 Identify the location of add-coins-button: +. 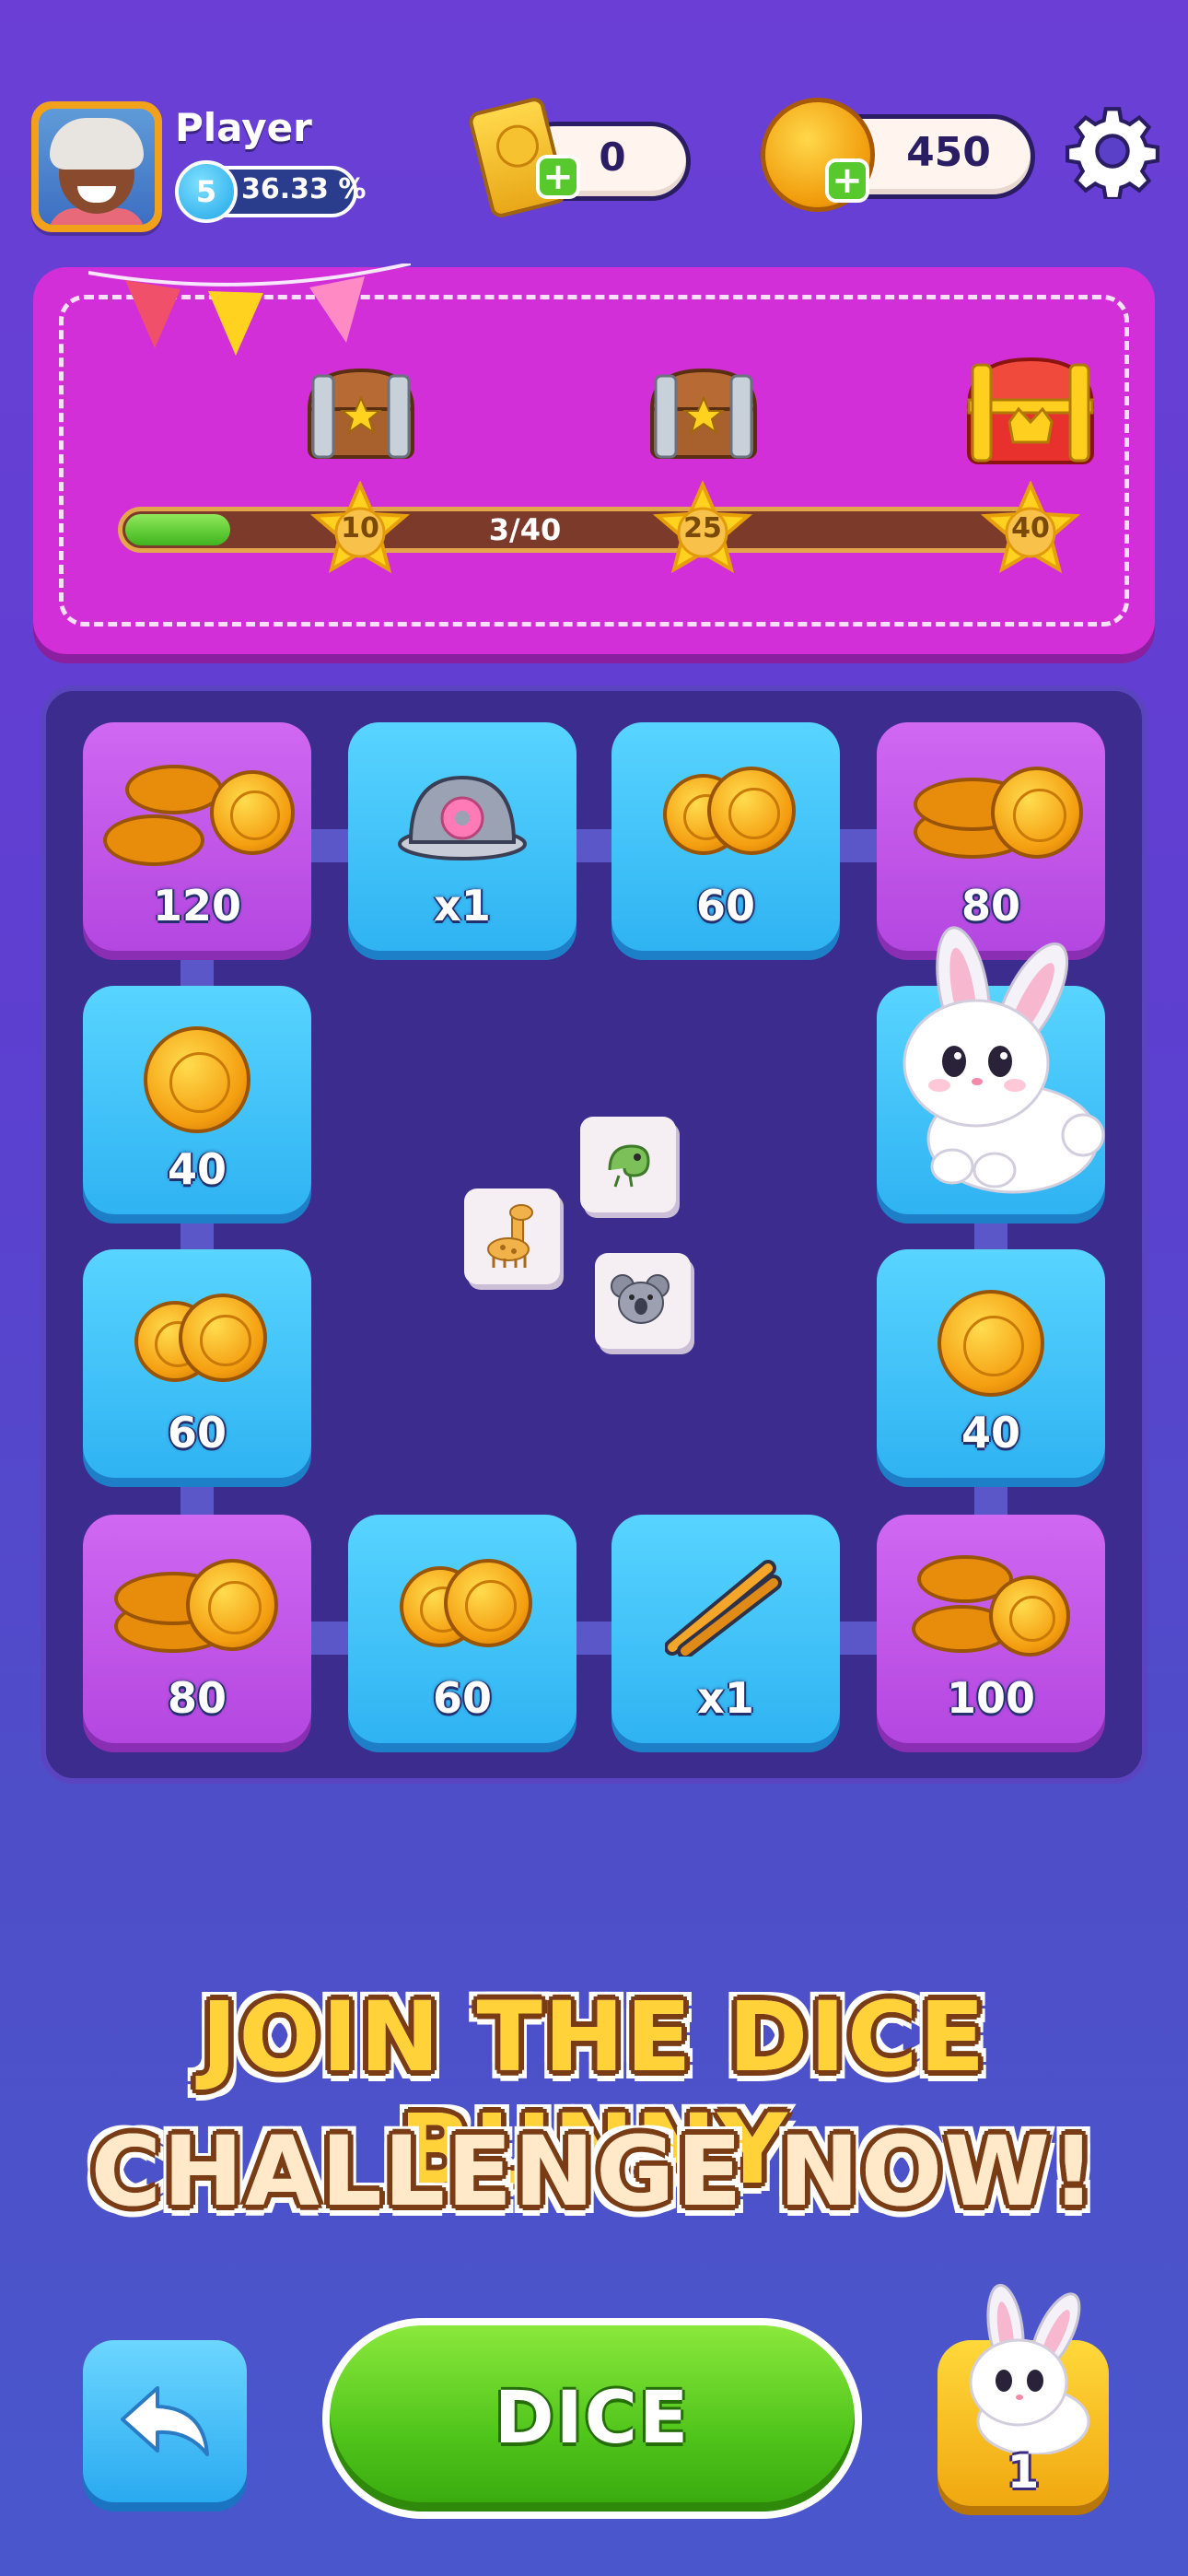
(847, 180).